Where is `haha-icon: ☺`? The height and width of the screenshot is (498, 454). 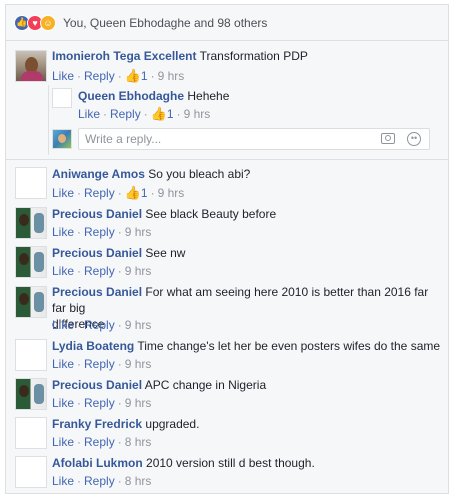
haha-icon: ☺ is located at coordinates (48, 22).